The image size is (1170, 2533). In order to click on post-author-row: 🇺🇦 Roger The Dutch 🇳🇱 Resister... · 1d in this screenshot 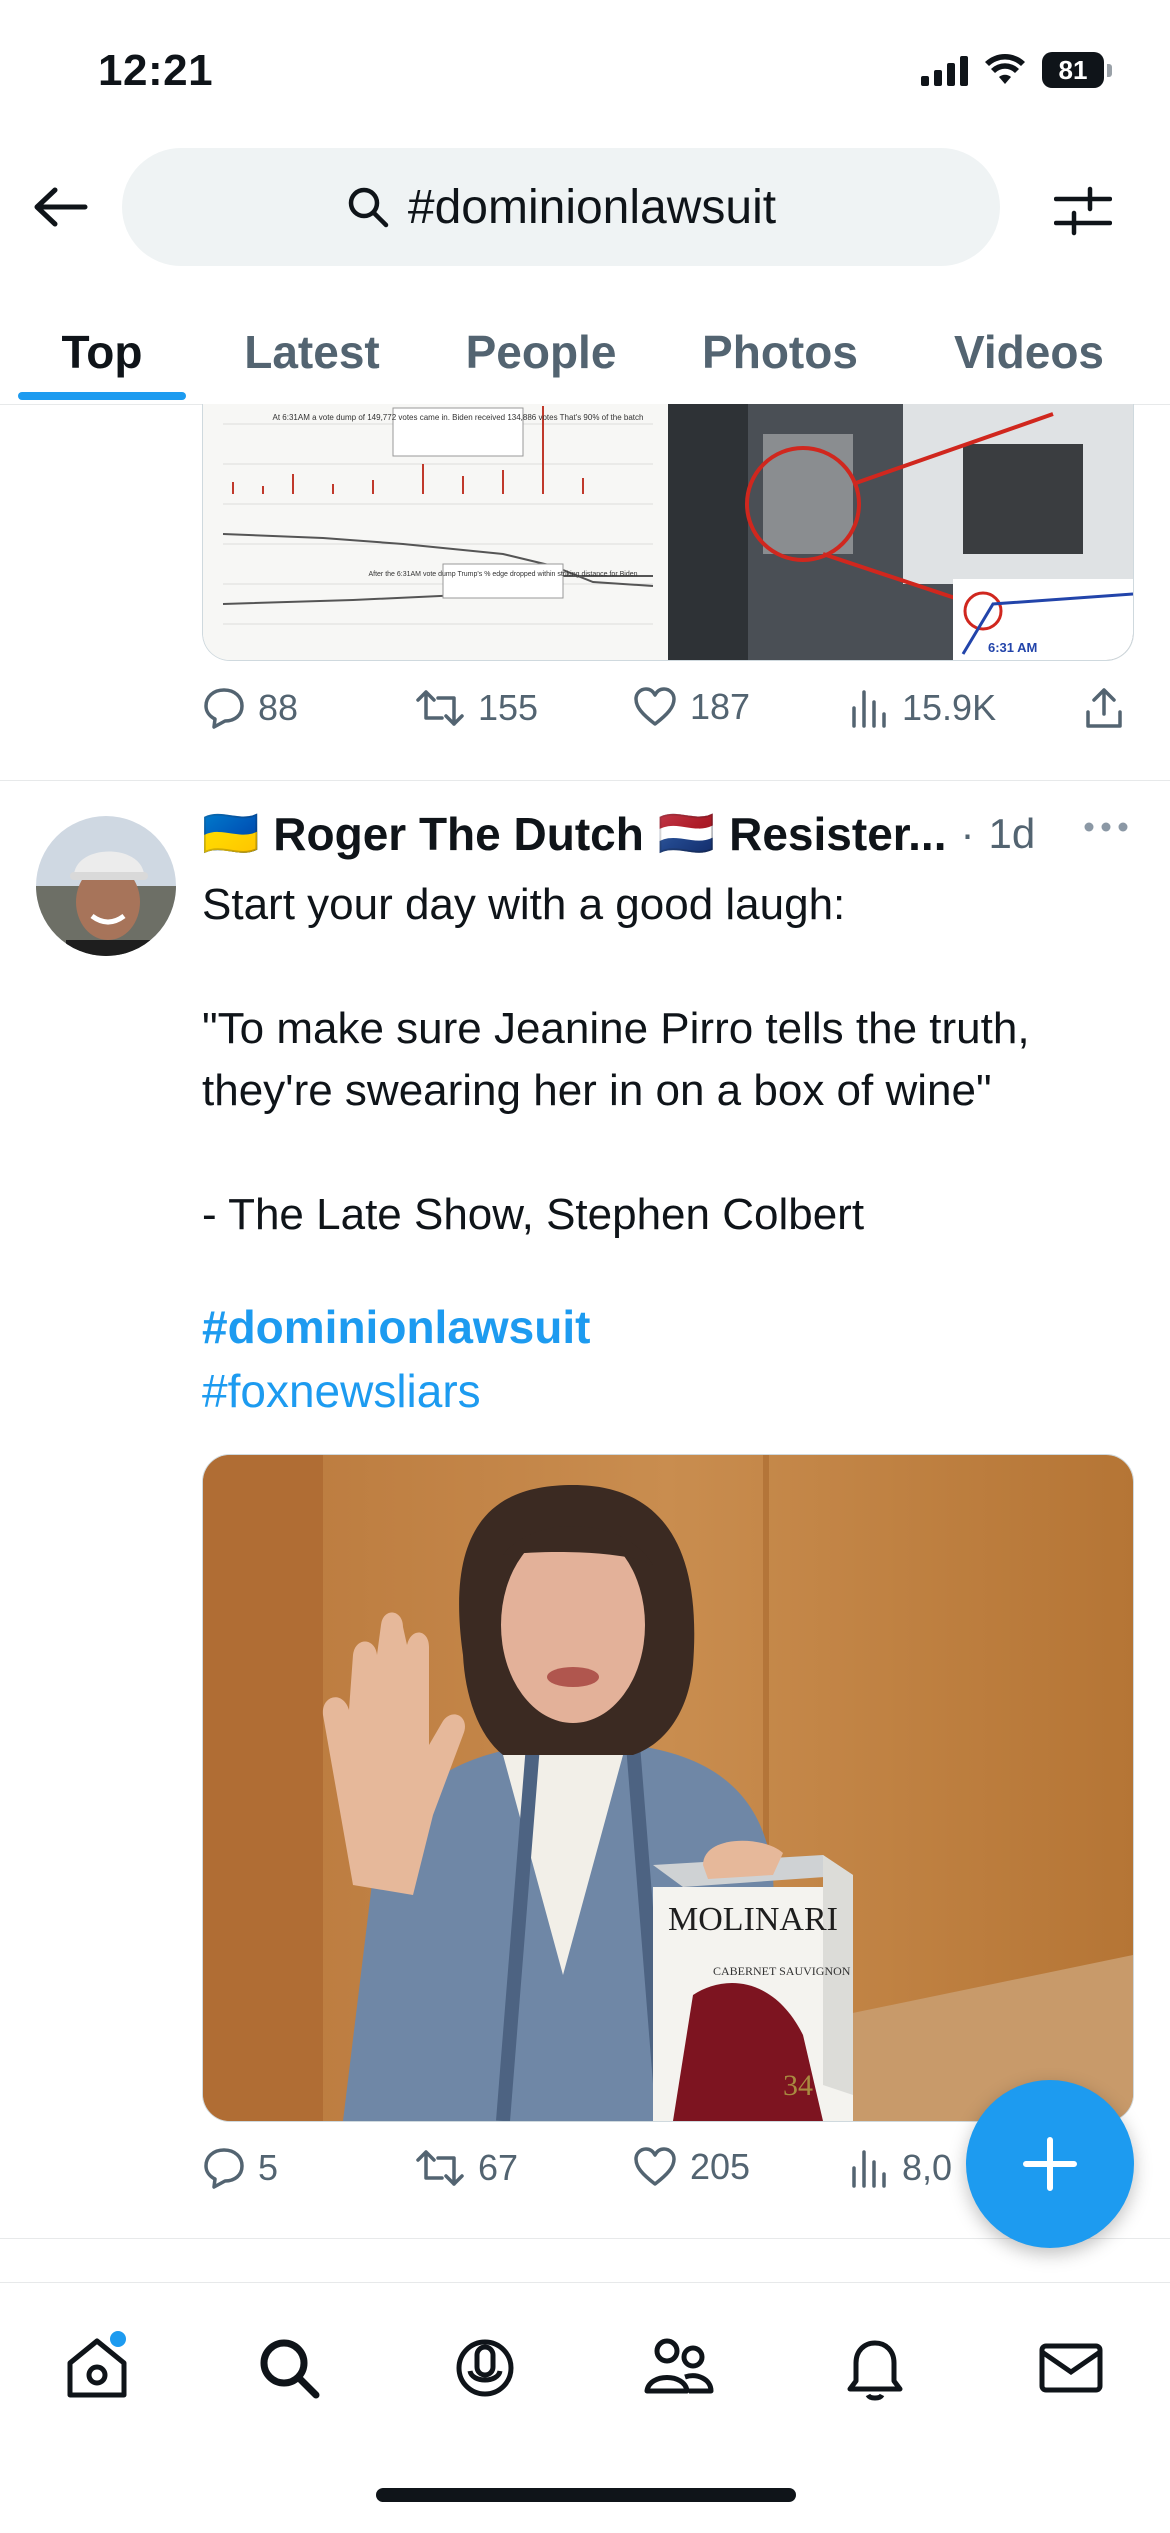, I will do `click(618, 833)`.